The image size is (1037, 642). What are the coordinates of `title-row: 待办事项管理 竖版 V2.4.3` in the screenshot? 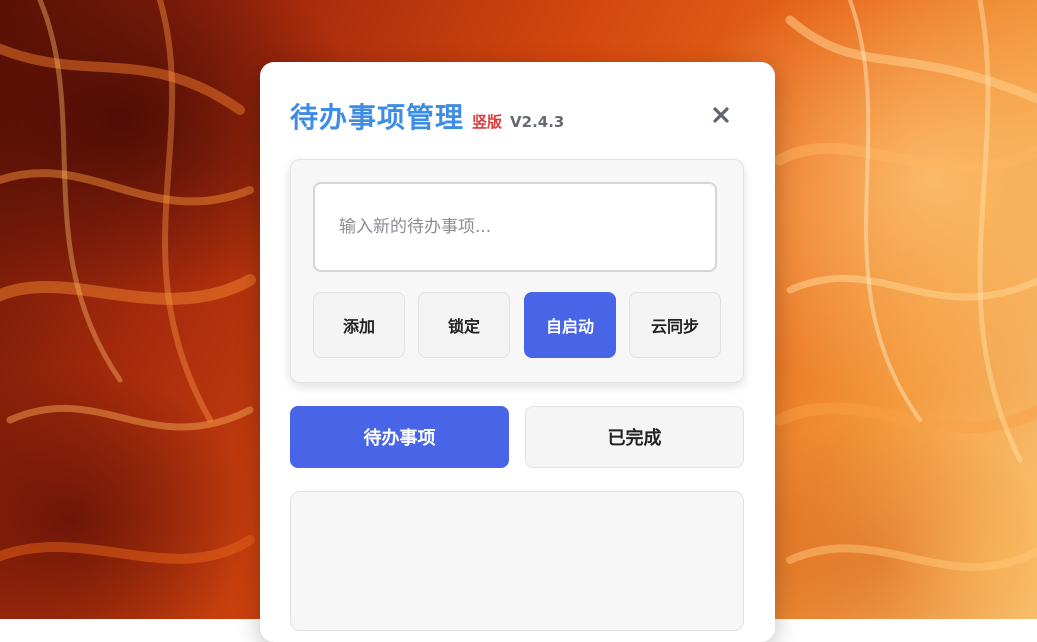 It's located at (427, 116).